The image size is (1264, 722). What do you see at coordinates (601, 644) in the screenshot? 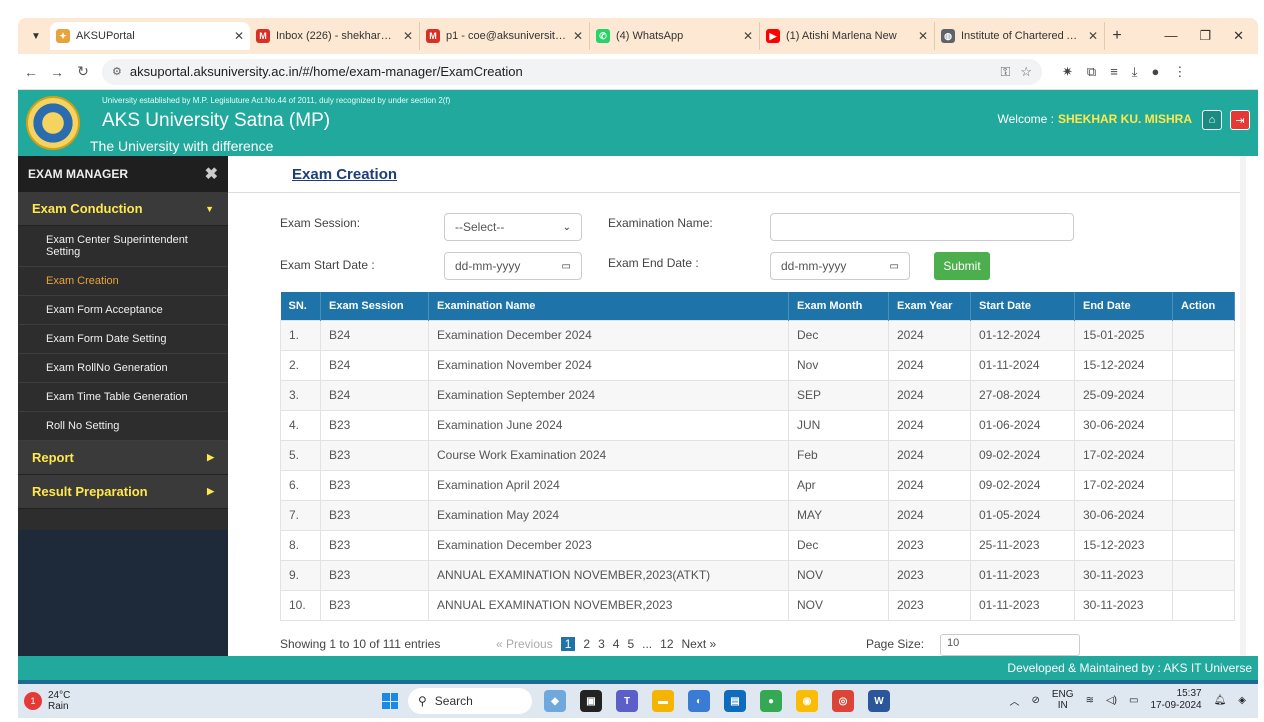
I see `page-link-3: 3` at bounding box center [601, 644].